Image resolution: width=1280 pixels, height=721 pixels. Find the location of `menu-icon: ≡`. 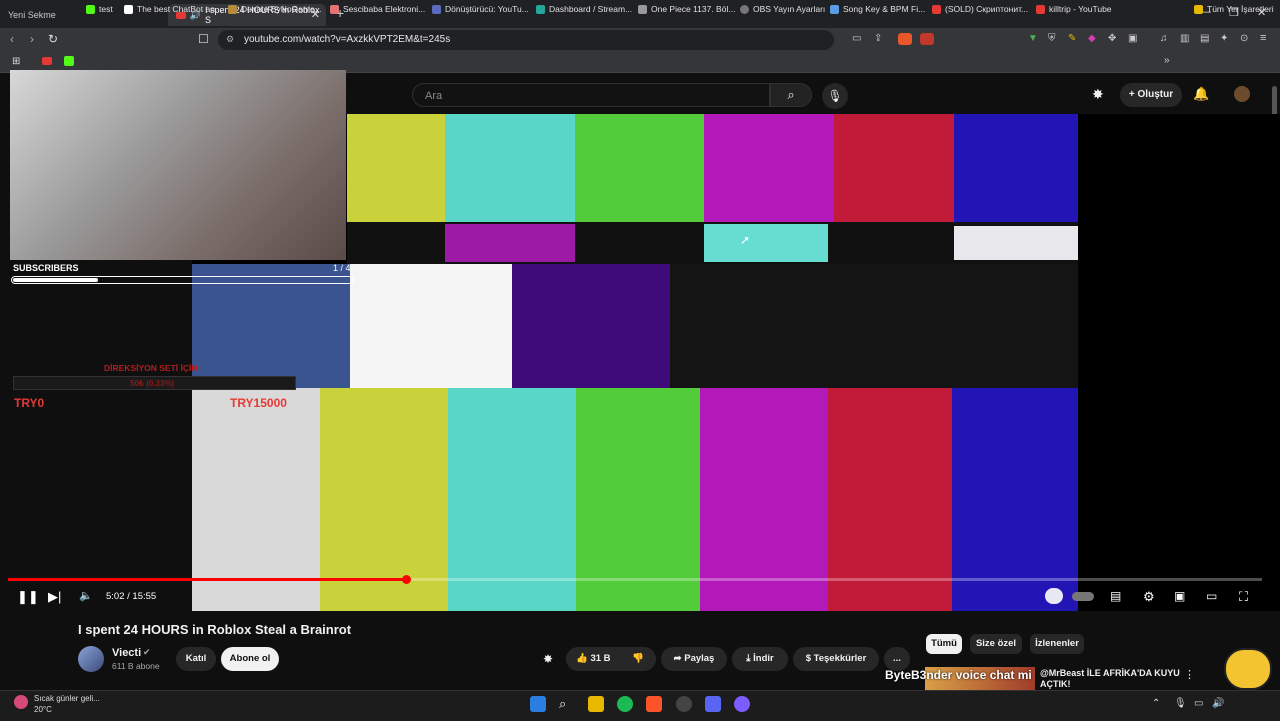

menu-icon: ≡ is located at coordinates (1263, 38).